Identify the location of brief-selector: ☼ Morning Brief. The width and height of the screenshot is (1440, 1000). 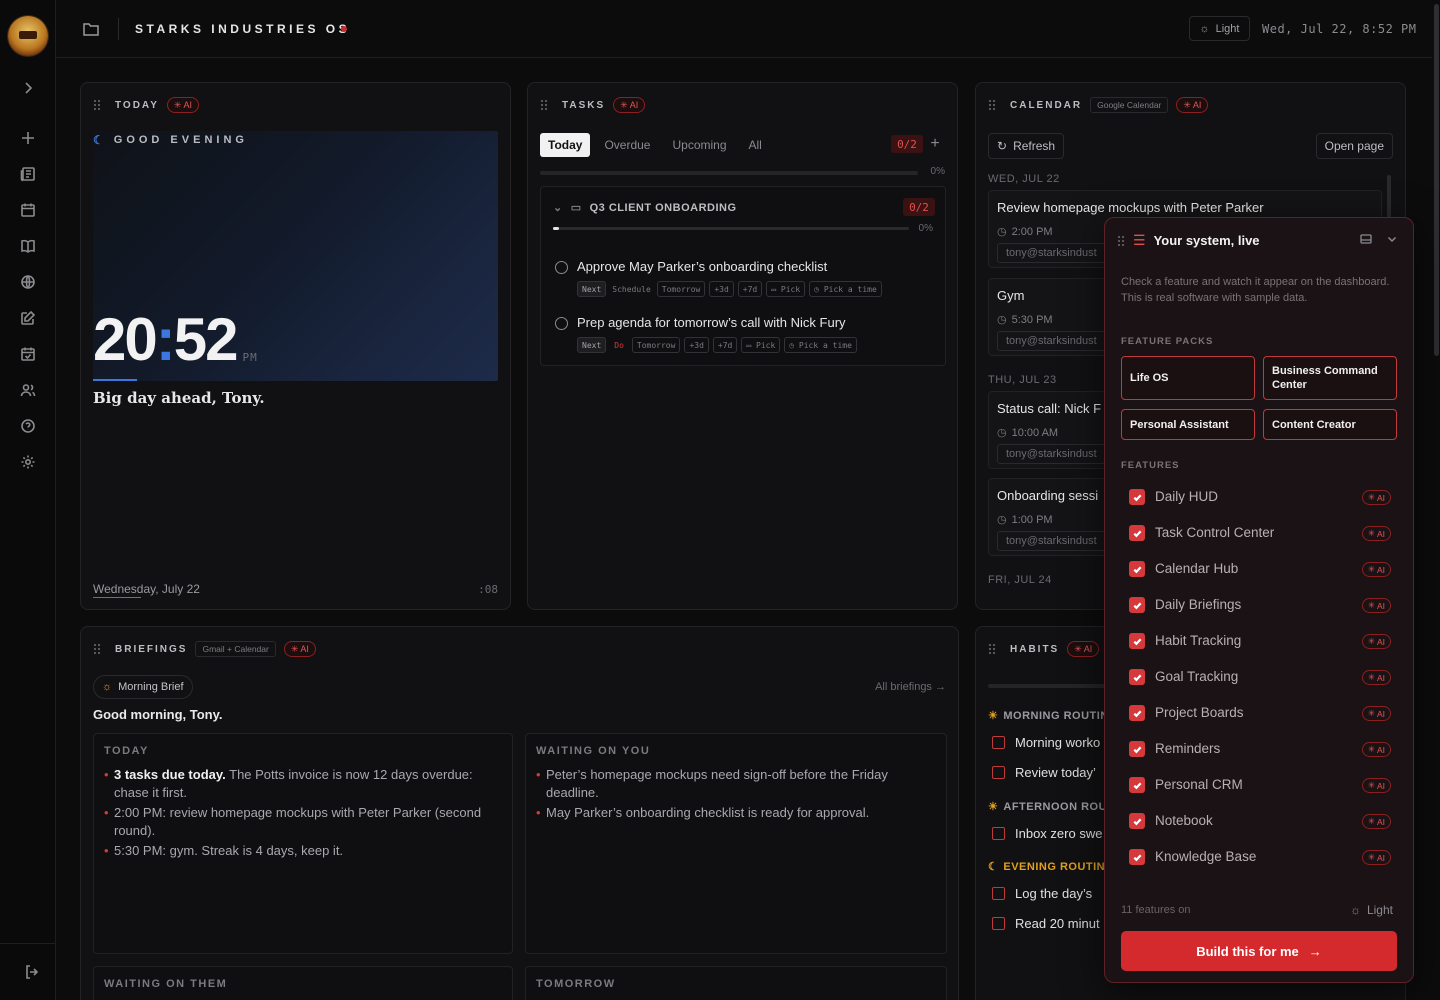
(143, 687).